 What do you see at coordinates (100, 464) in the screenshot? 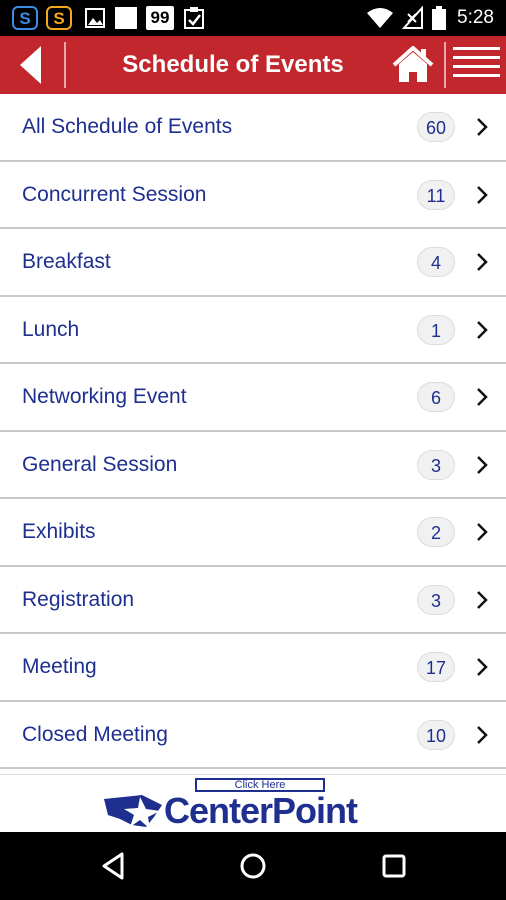
I see `category-label: General Session` at bounding box center [100, 464].